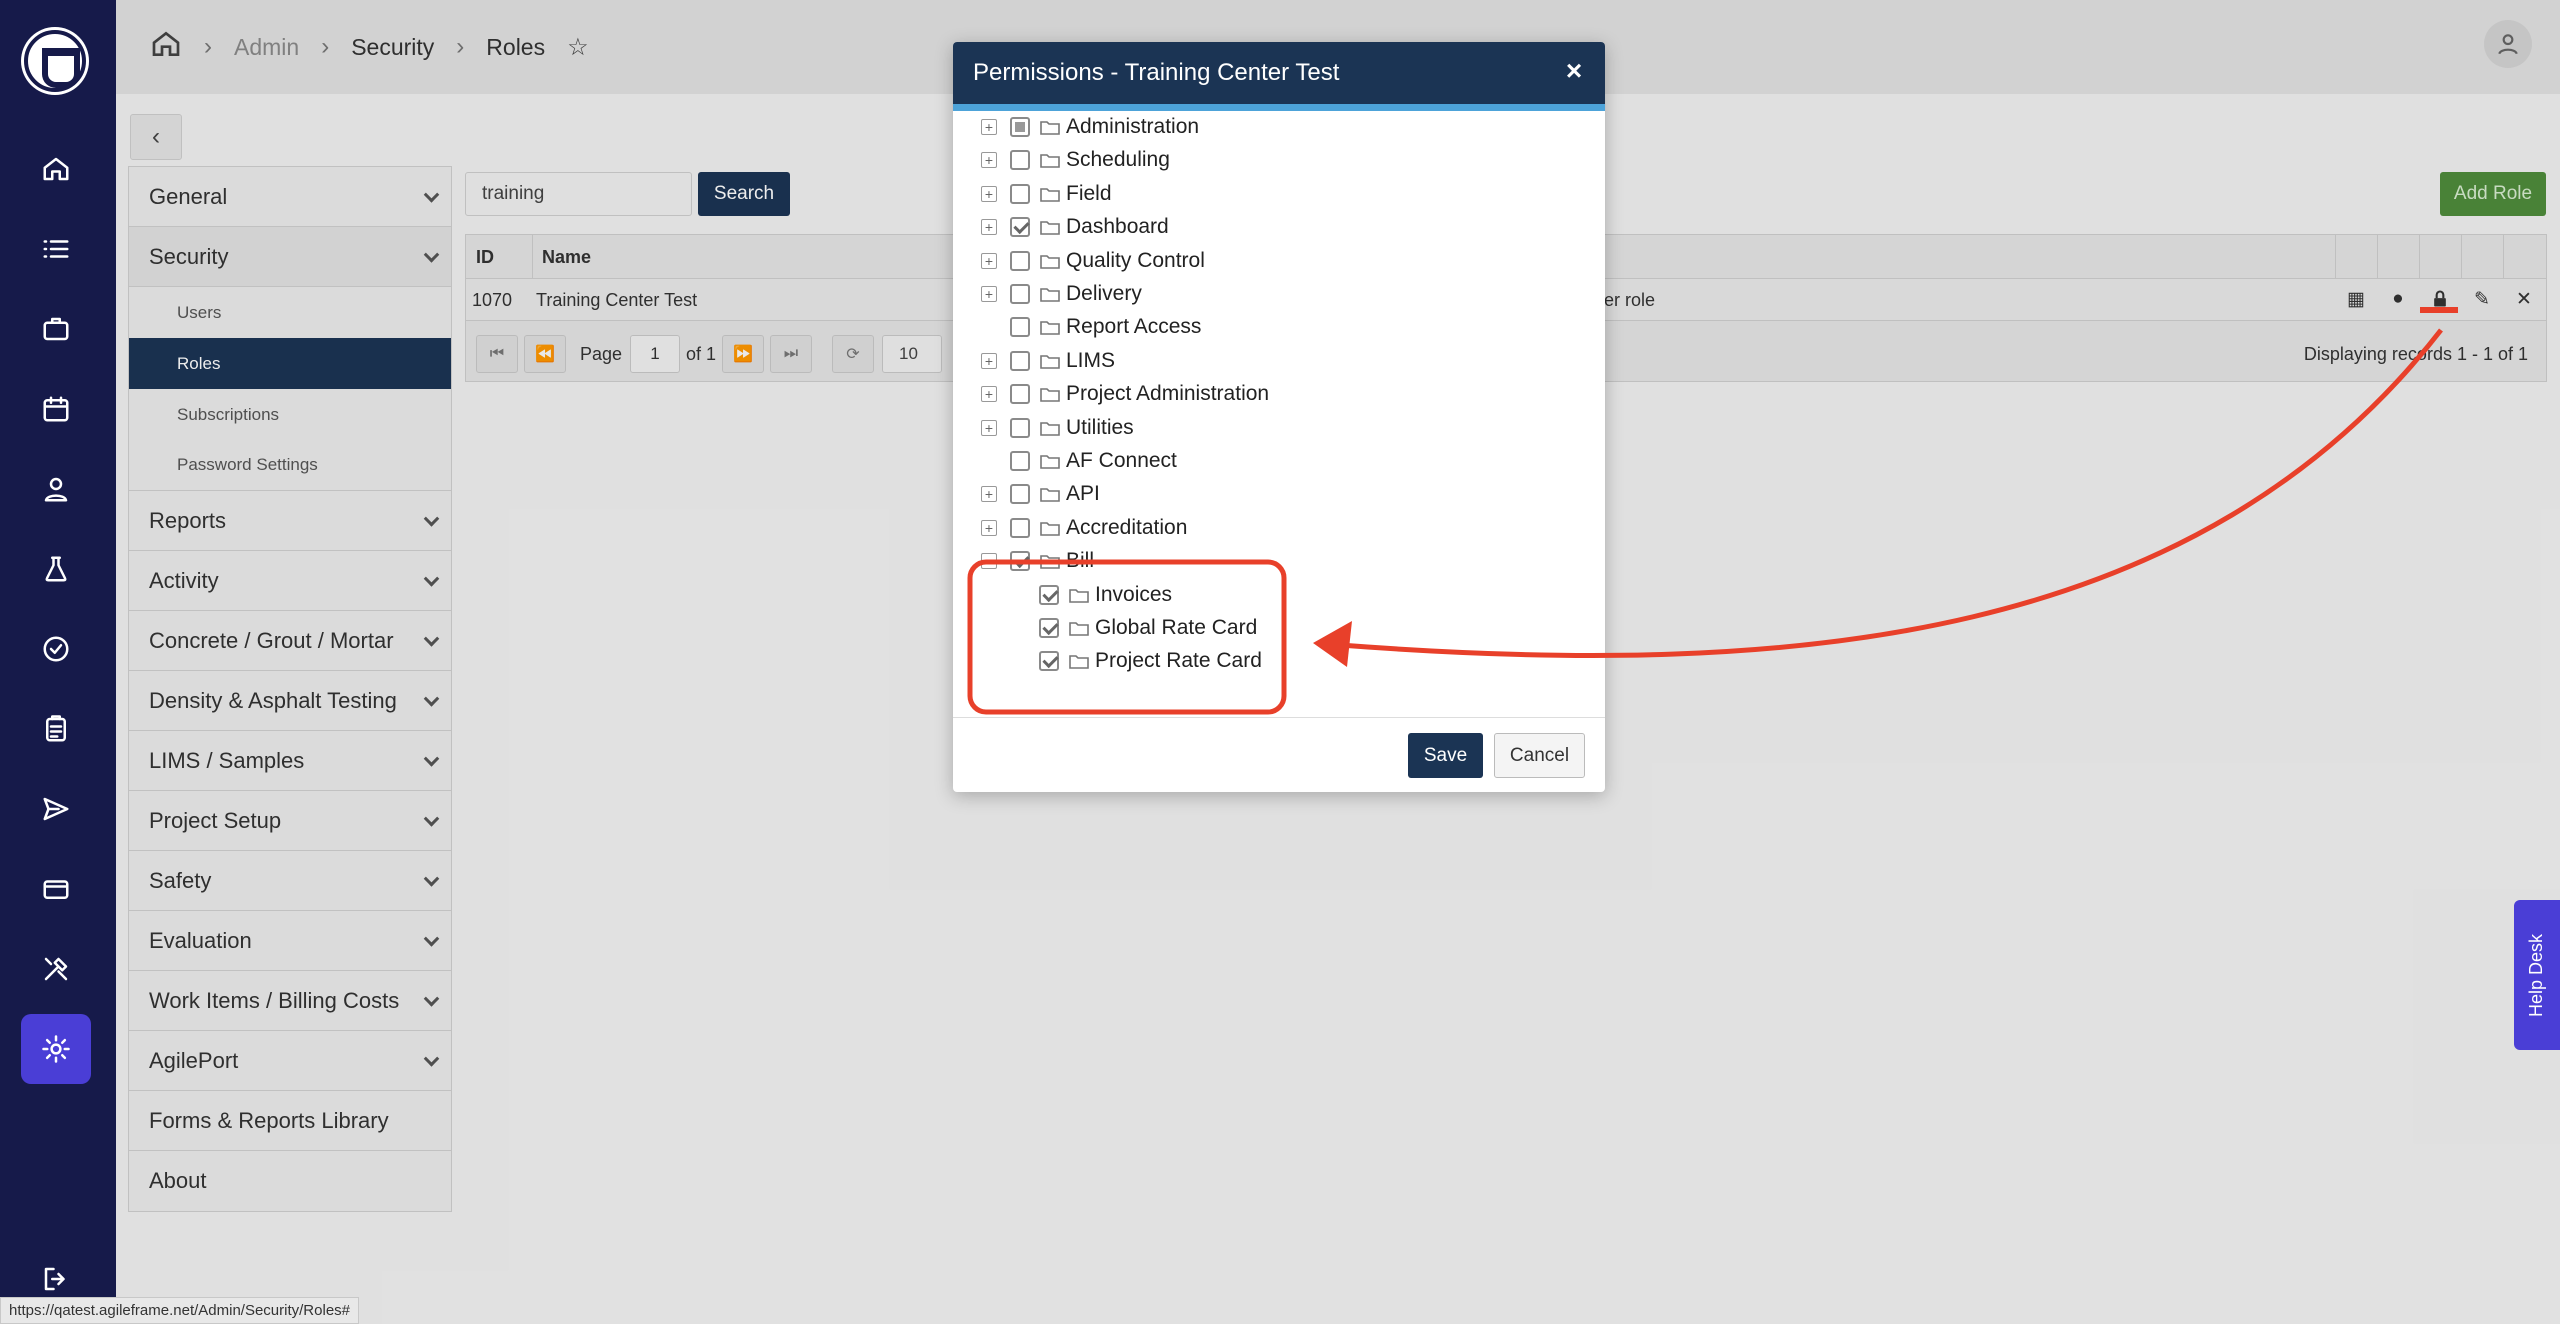 The width and height of the screenshot is (2560, 1324). What do you see at coordinates (1178, 661) in the screenshot?
I see `permission-label: Project Rate Card` at bounding box center [1178, 661].